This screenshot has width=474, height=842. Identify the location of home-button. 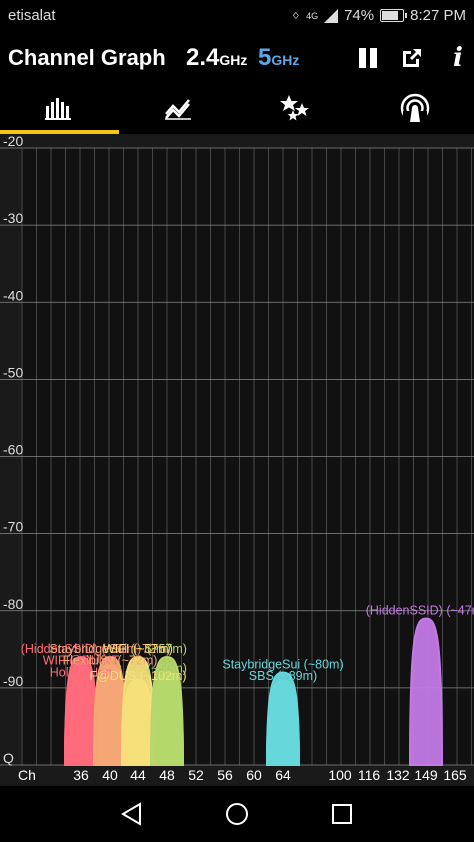
(237, 814).